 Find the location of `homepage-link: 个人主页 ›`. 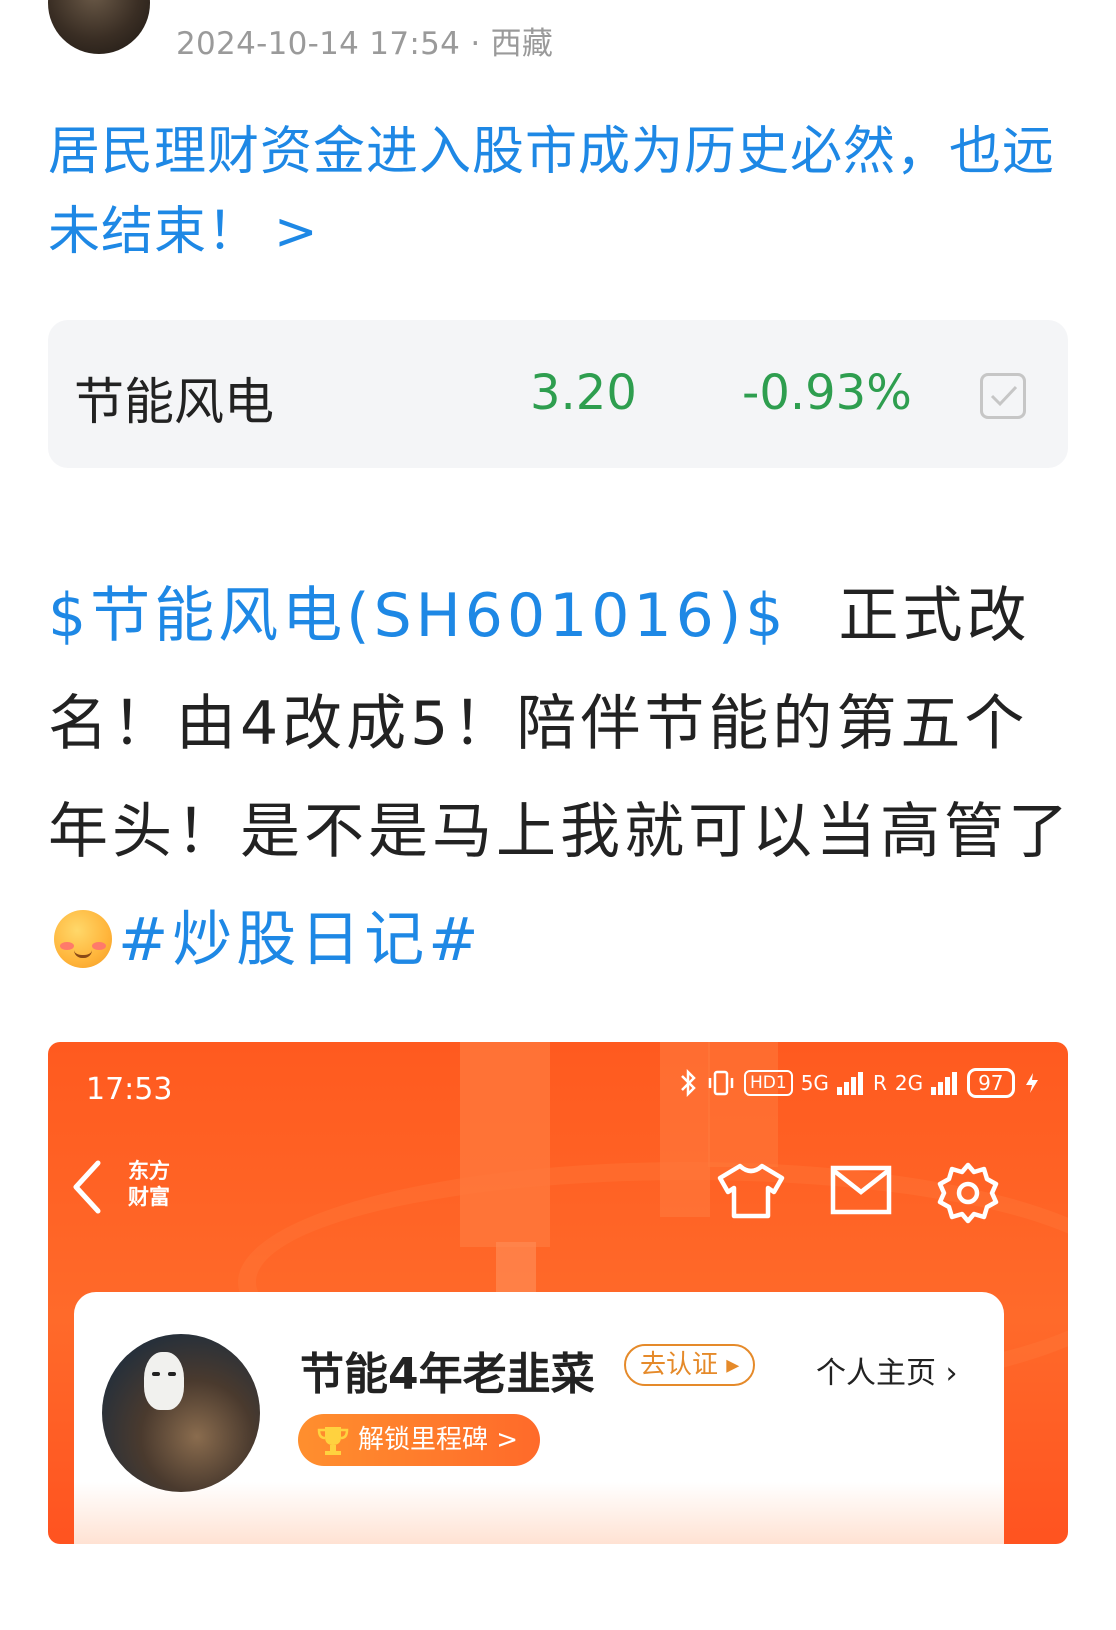

homepage-link: 个人主页 › is located at coordinates (887, 1370).